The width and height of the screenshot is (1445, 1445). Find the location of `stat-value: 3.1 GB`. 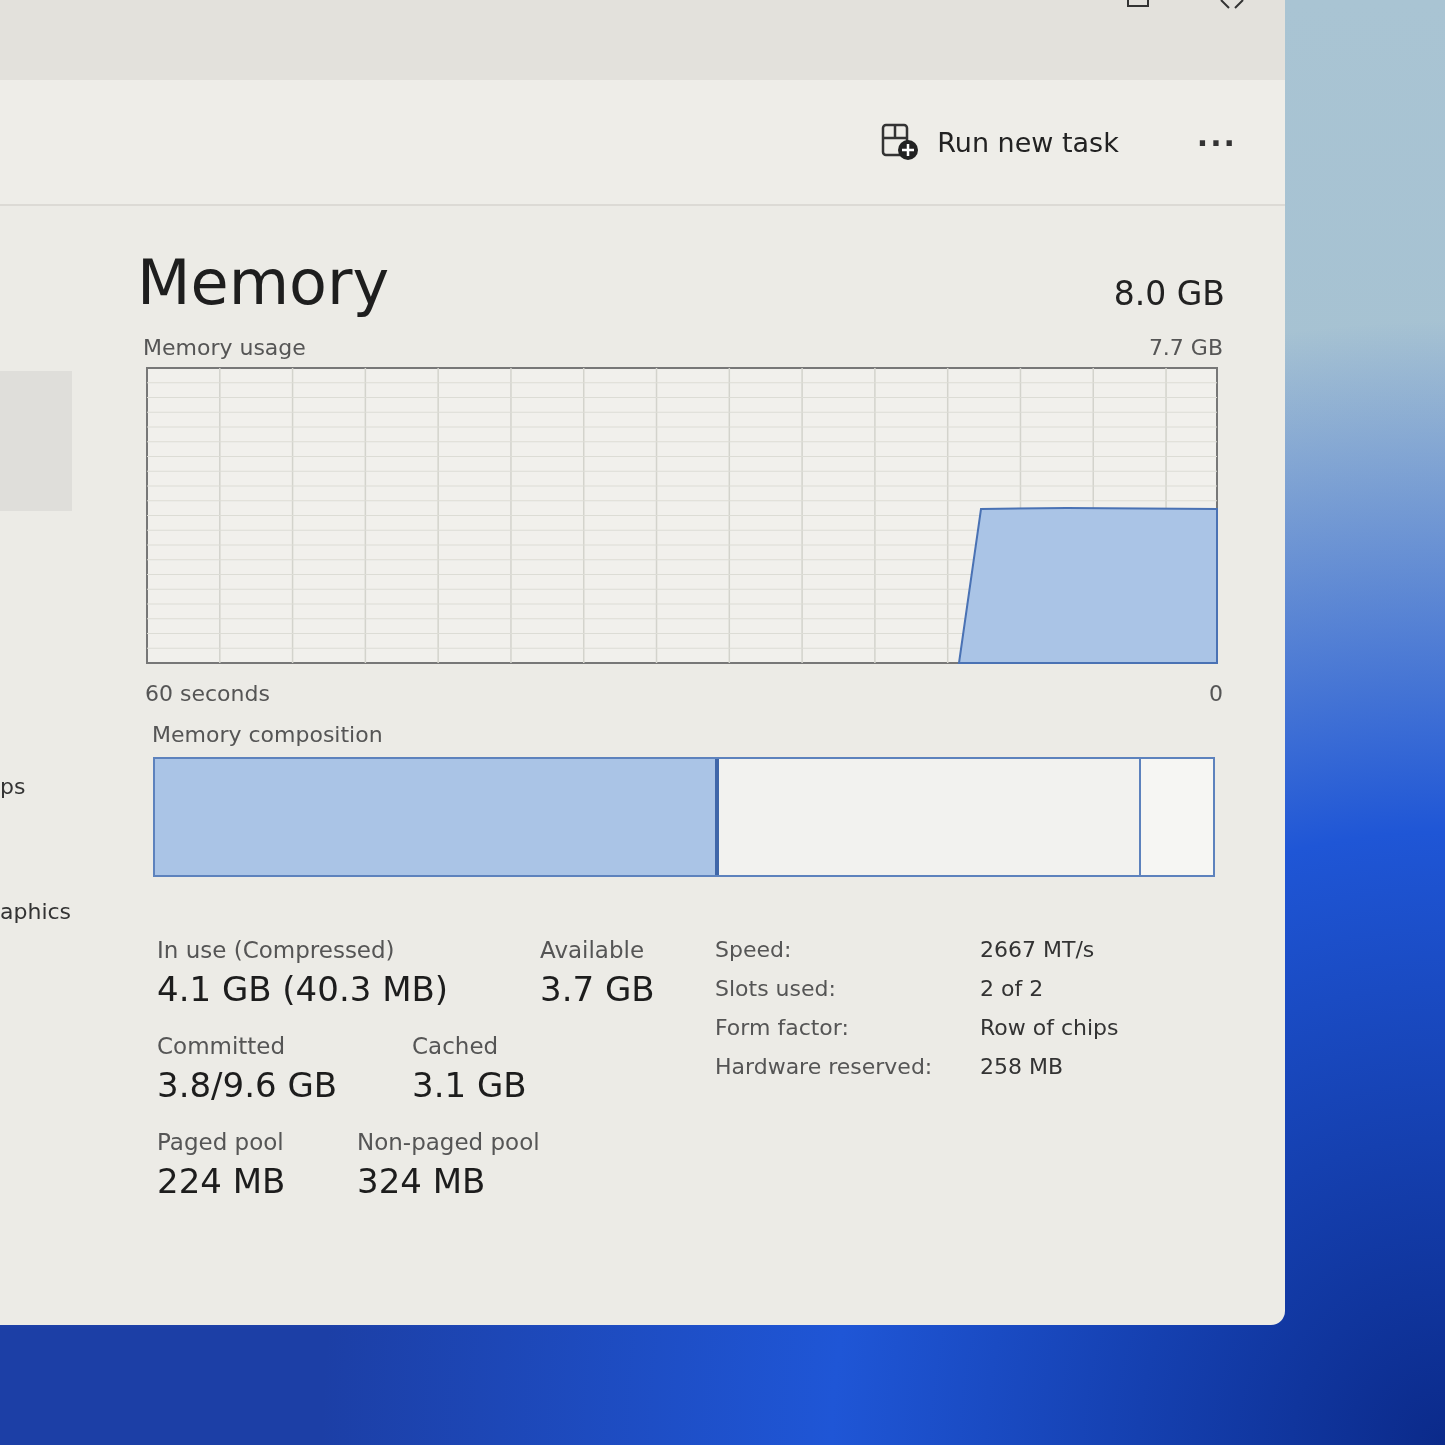

stat-value: 3.1 GB is located at coordinates (470, 1086).